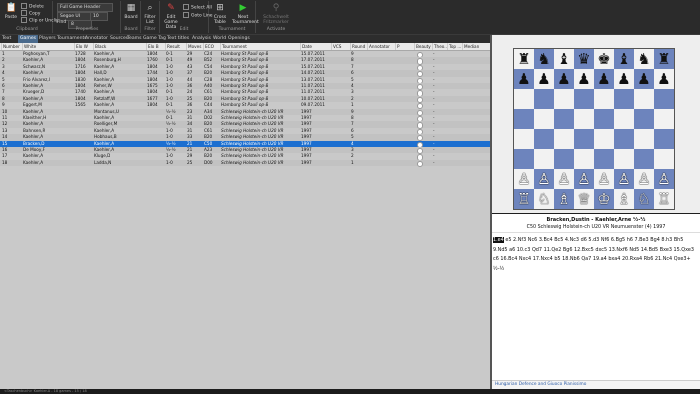 The height and width of the screenshot is (394, 700). I want to click on board-square: ♕, so click(584, 199).